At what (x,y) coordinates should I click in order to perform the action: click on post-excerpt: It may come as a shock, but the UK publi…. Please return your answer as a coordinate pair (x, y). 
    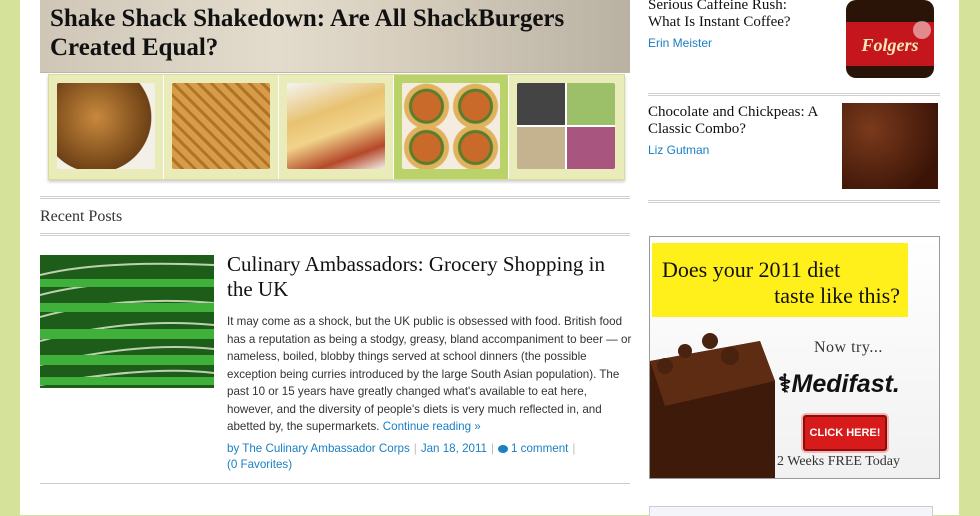
    Looking at the image, I should click on (429, 374).